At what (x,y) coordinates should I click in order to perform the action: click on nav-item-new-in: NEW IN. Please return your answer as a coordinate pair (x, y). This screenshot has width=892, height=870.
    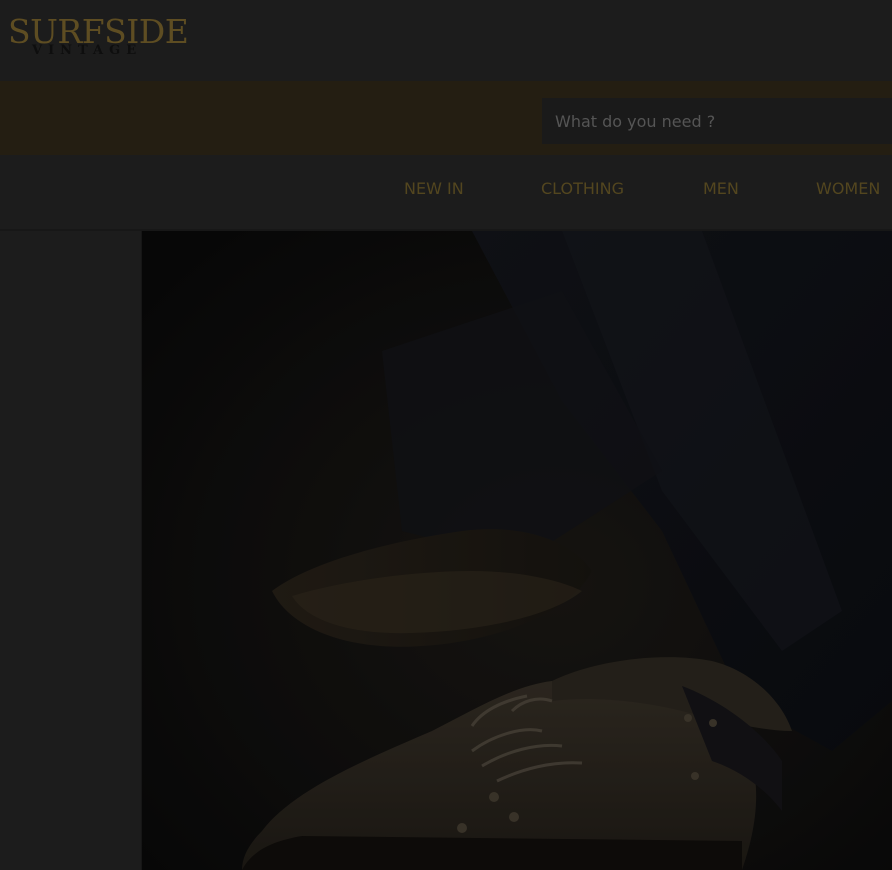
    Looking at the image, I should click on (434, 188).